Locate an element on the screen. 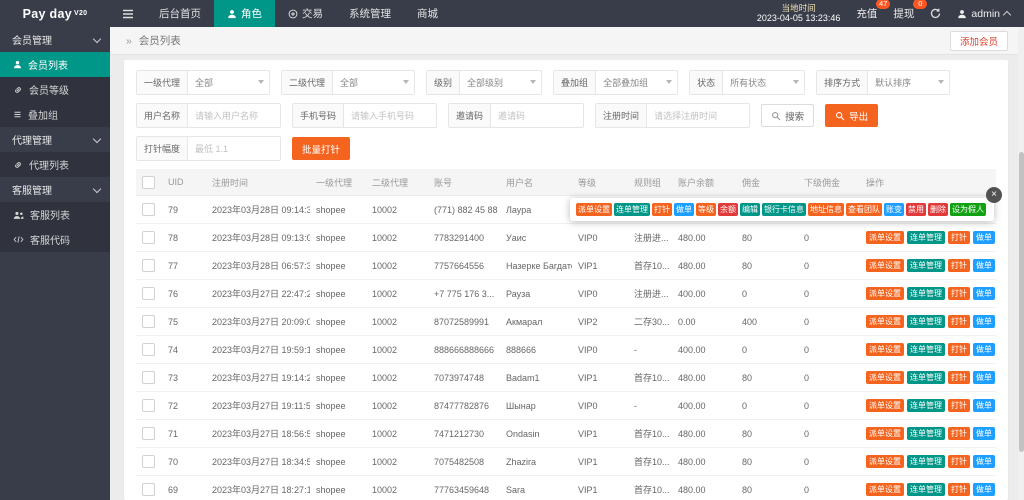  popup-action-button-连单管理: 连单管理 is located at coordinates (632, 209).